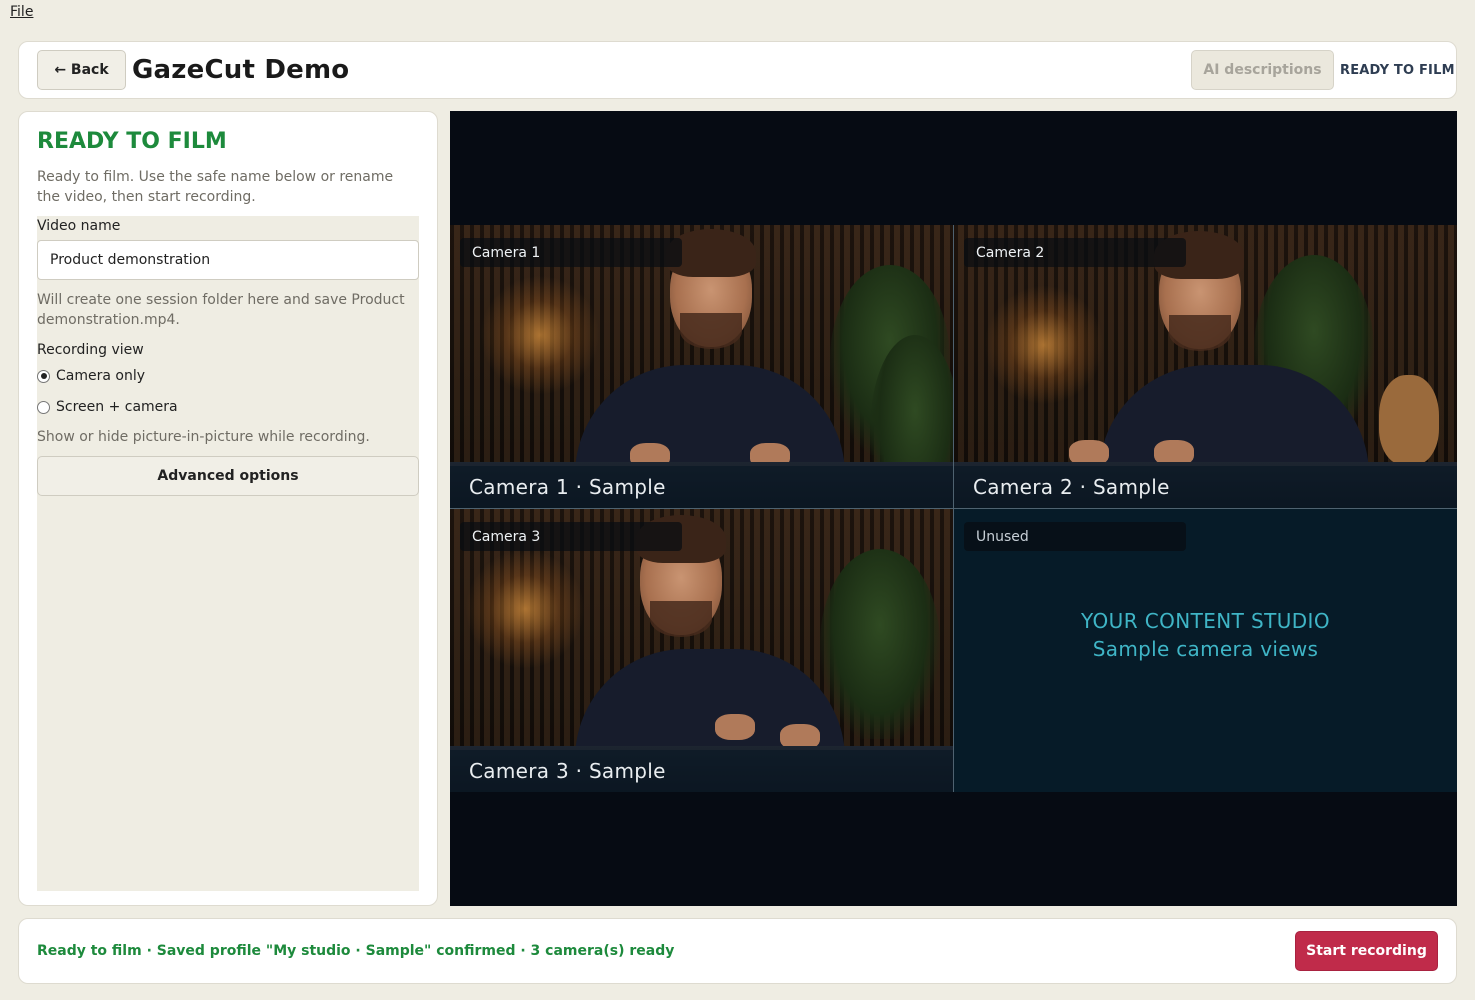 The height and width of the screenshot is (1000, 1475). Describe the element at coordinates (1205, 487) in the screenshot. I see `camera-caption: Camera 2 · Sample` at that location.